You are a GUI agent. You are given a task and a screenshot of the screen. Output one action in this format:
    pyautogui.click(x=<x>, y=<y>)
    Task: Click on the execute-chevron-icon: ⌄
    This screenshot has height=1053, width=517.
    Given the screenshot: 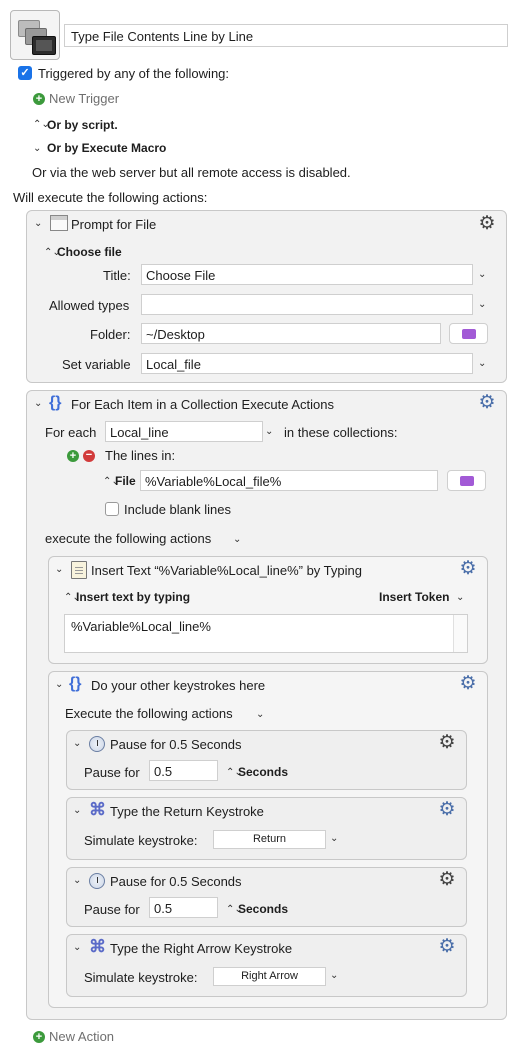 What is the action you would take?
    pyautogui.click(x=237, y=539)
    